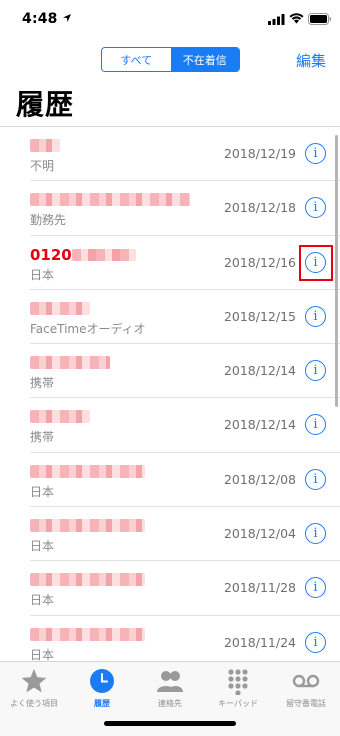  What do you see at coordinates (306, 681) in the screenshot?
I see `voicemail-icon` at bounding box center [306, 681].